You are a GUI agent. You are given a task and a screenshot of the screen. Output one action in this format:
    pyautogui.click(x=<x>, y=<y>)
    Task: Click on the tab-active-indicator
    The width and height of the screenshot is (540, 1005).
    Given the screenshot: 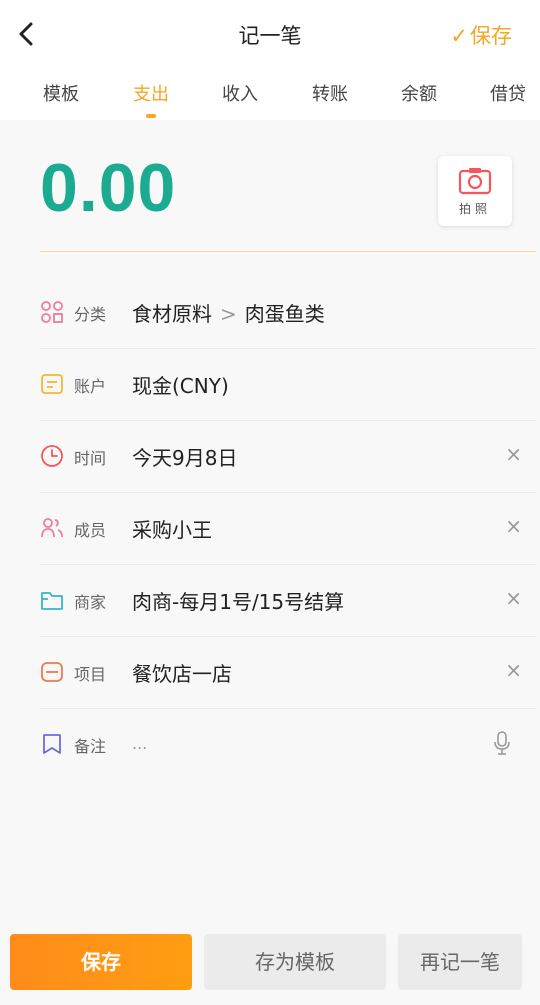 What is the action you would take?
    pyautogui.click(x=151, y=116)
    